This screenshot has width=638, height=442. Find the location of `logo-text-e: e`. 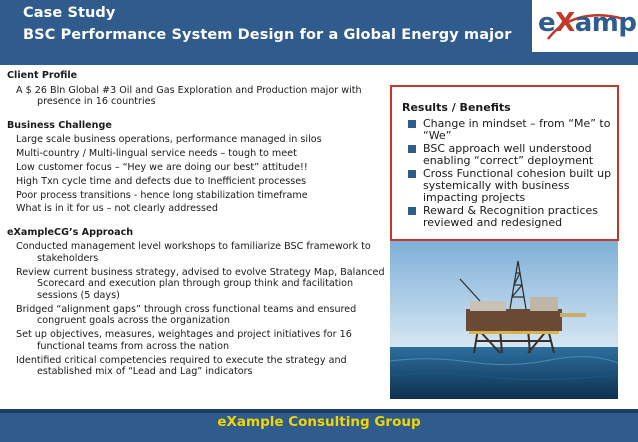

logo-text-e: e is located at coordinates (547, 23).